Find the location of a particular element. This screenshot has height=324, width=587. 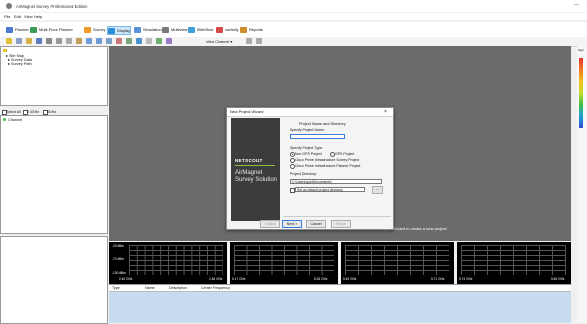

vorticity-icon is located at coordinates (219, 29).